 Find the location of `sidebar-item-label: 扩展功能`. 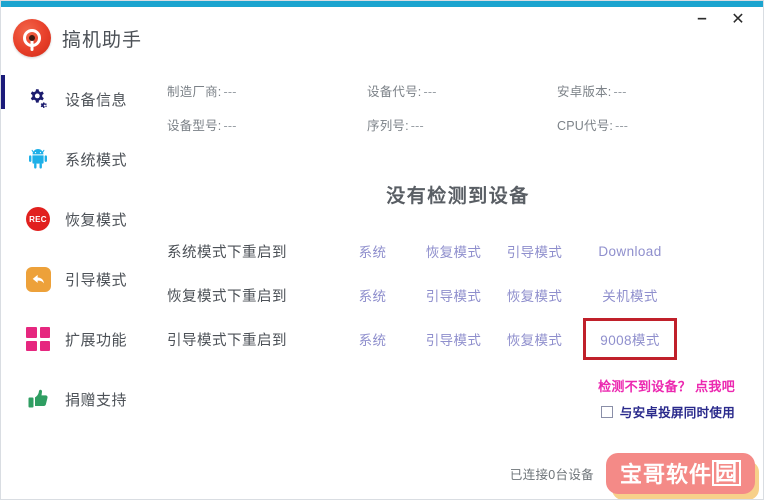

sidebar-item-label: 扩展功能 is located at coordinates (96, 340).